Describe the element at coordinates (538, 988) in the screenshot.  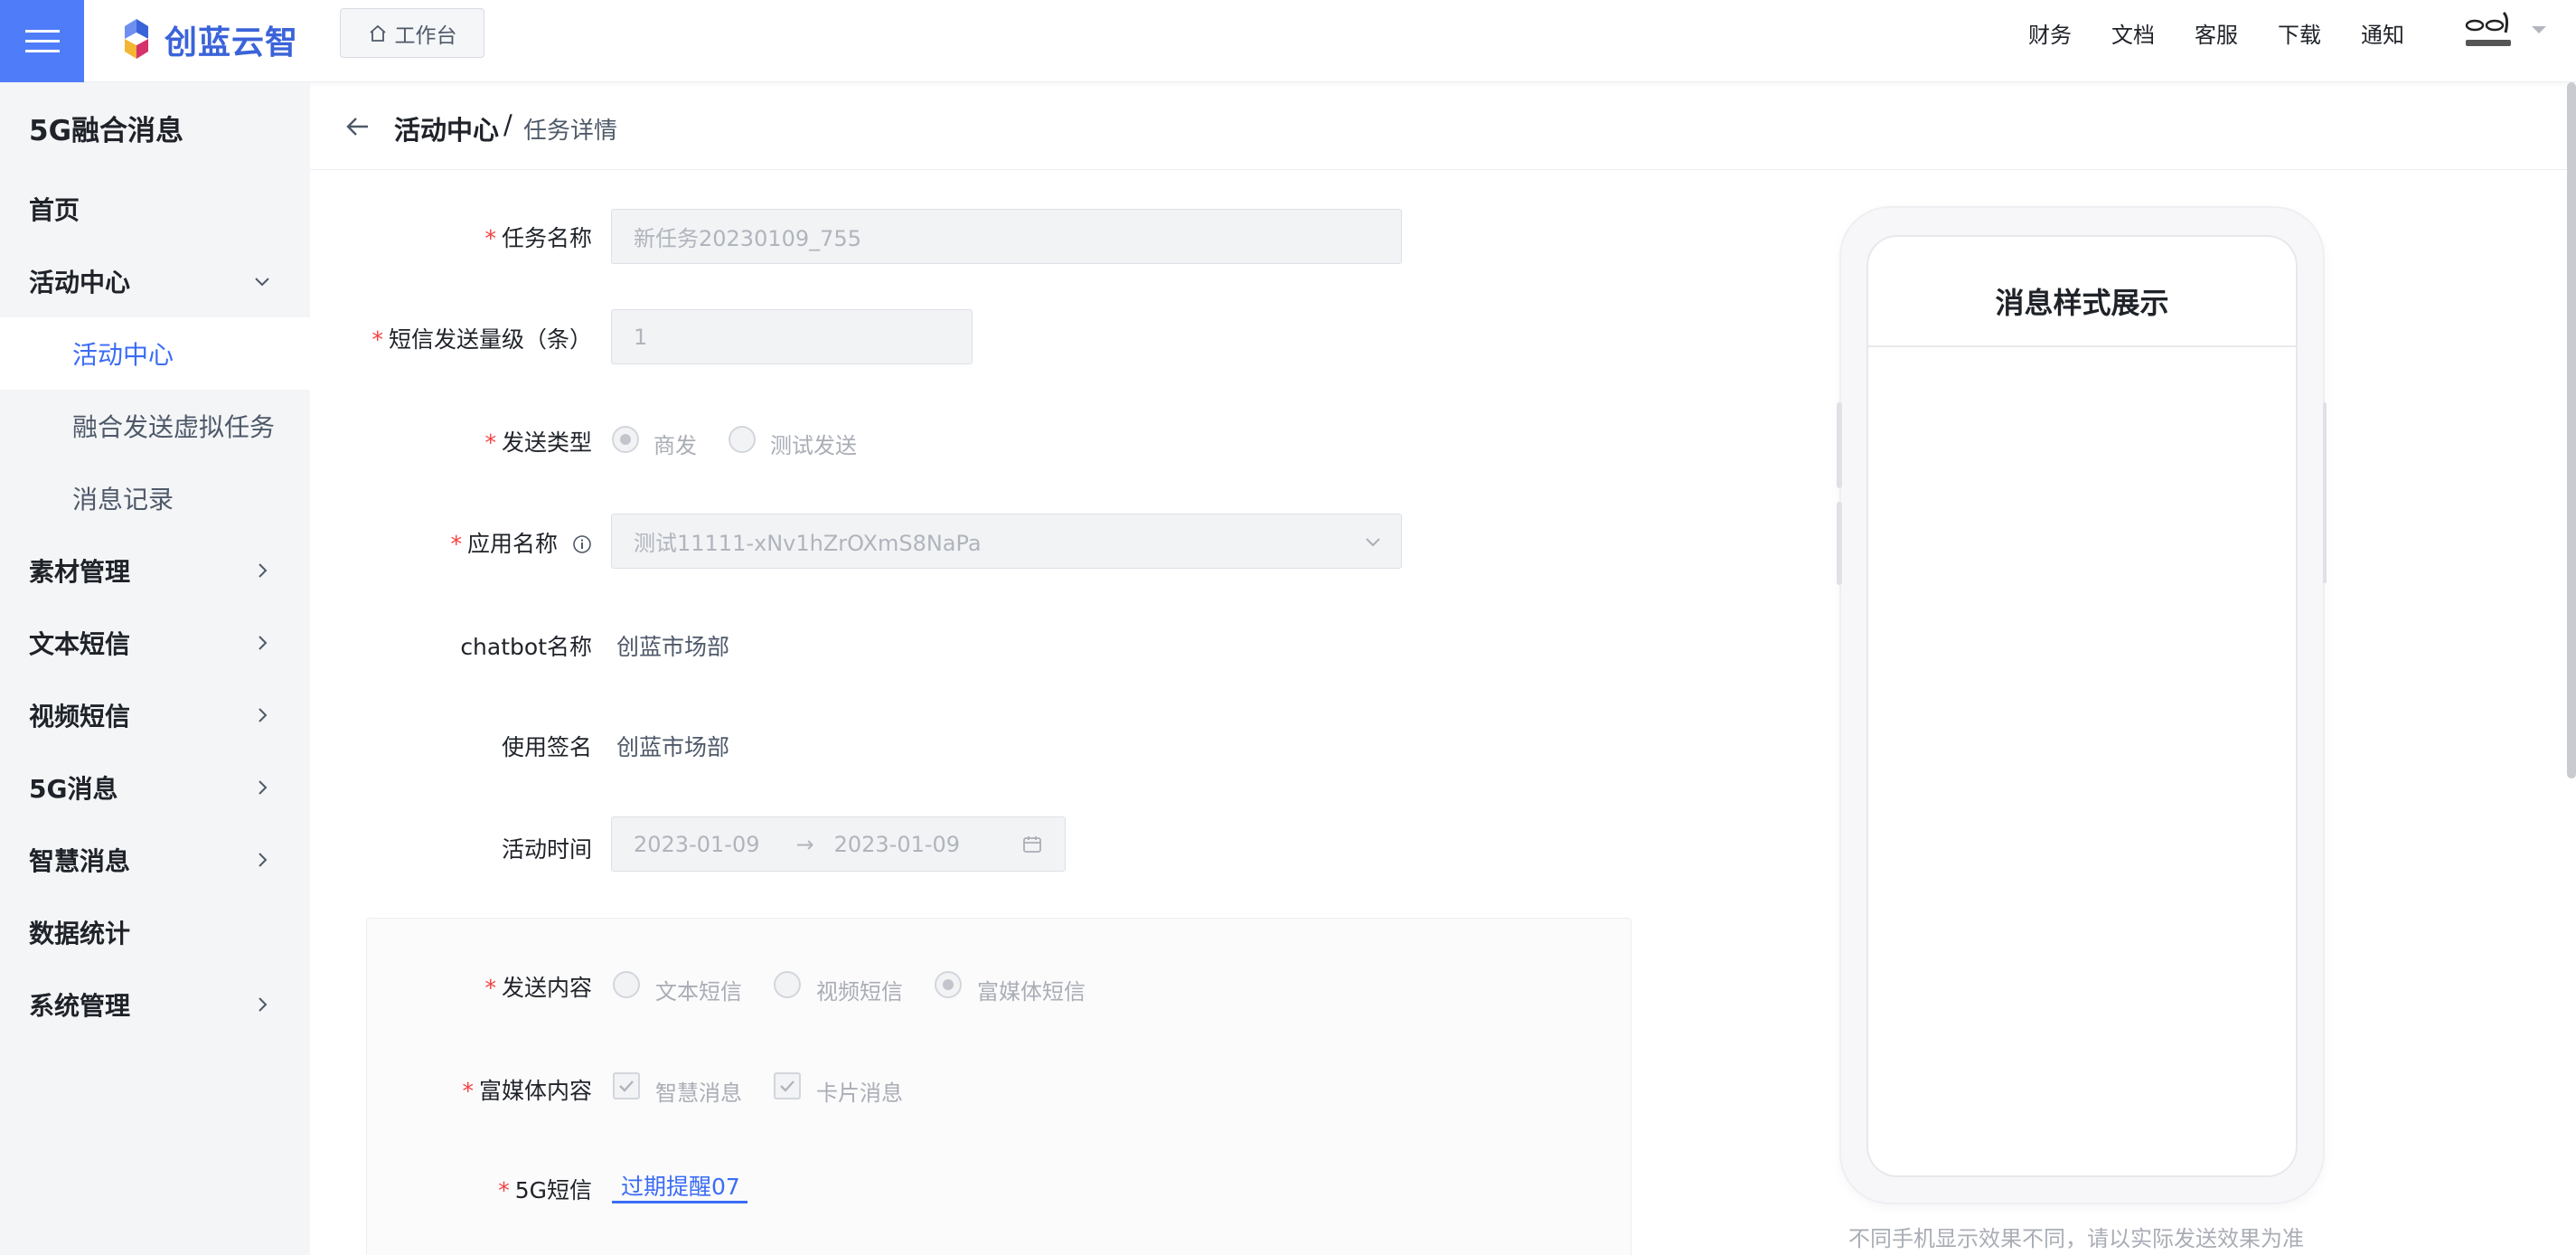
I see `send-content-label: * 发送内容` at that location.